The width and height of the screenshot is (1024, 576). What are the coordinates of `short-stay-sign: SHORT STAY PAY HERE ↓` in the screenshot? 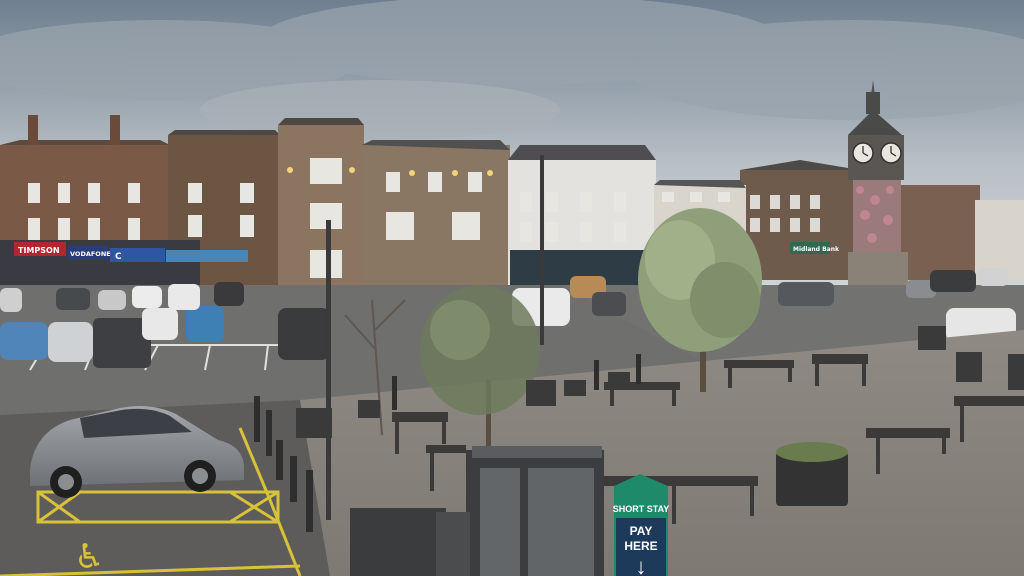 It's located at (641, 525).